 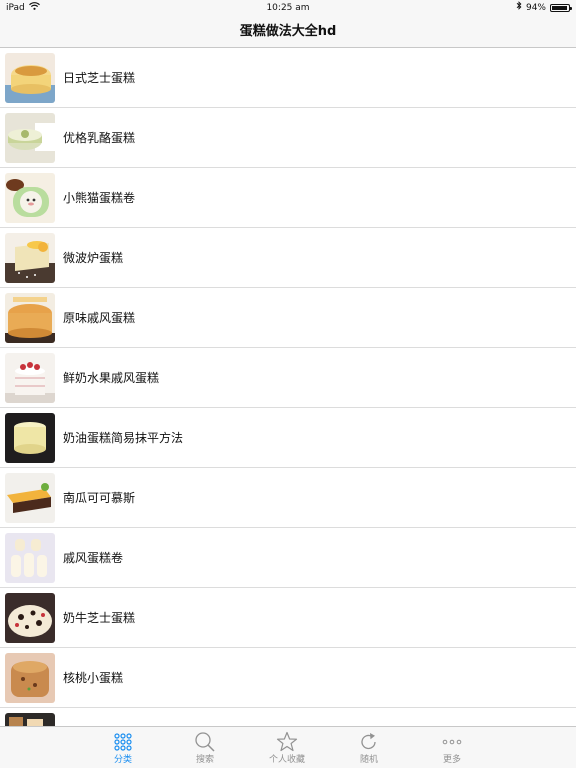 What do you see at coordinates (122, 760) in the screenshot?
I see `tab-label: 分类` at bounding box center [122, 760].